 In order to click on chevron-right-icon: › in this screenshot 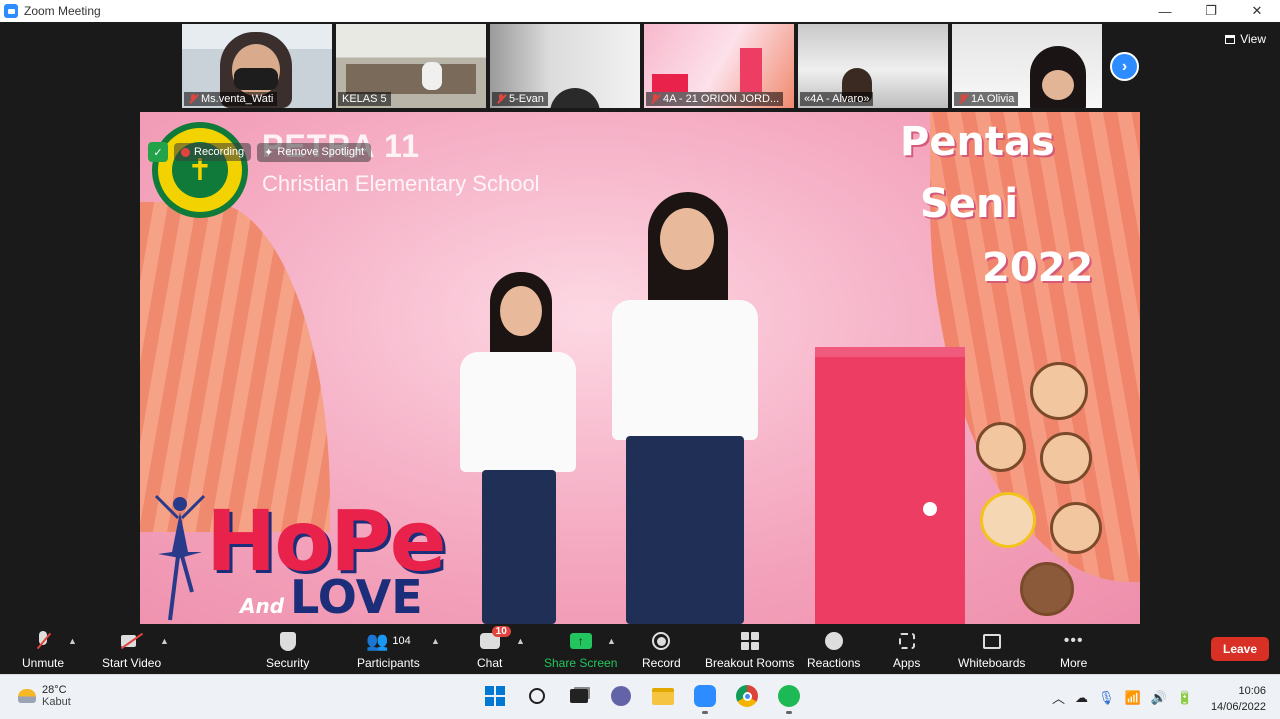, I will do `click(1124, 66)`.